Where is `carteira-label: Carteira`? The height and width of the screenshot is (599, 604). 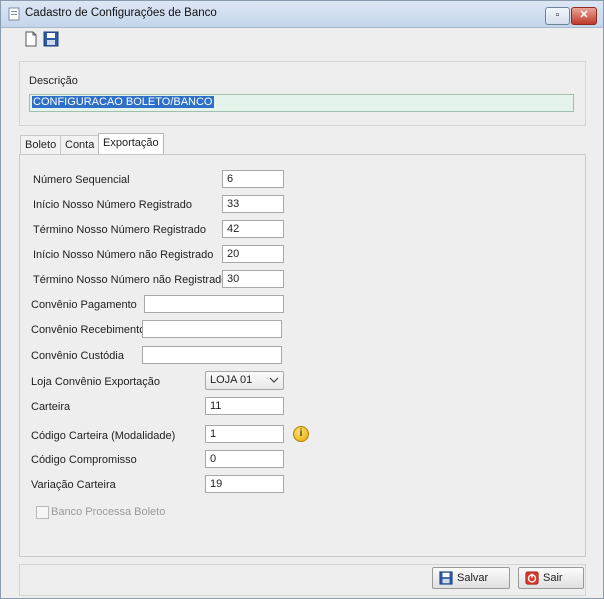 carteira-label: Carteira is located at coordinates (51, 407).